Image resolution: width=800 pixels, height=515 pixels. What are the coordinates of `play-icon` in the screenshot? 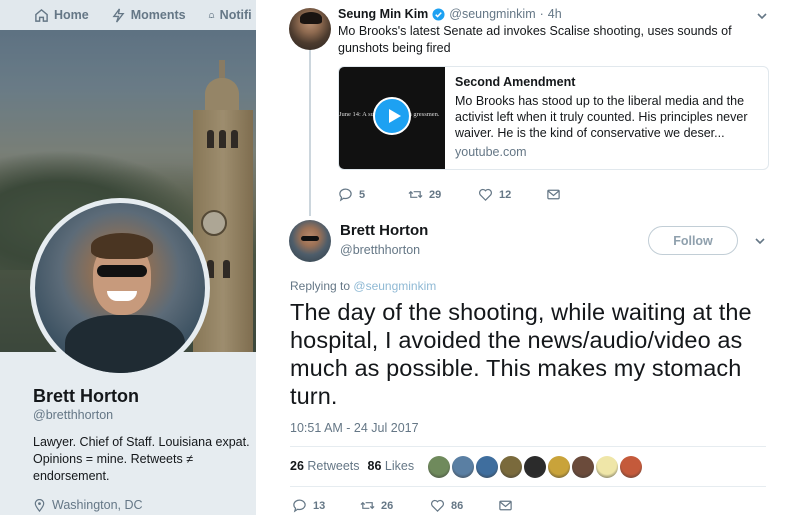 It's located at (392, 116).